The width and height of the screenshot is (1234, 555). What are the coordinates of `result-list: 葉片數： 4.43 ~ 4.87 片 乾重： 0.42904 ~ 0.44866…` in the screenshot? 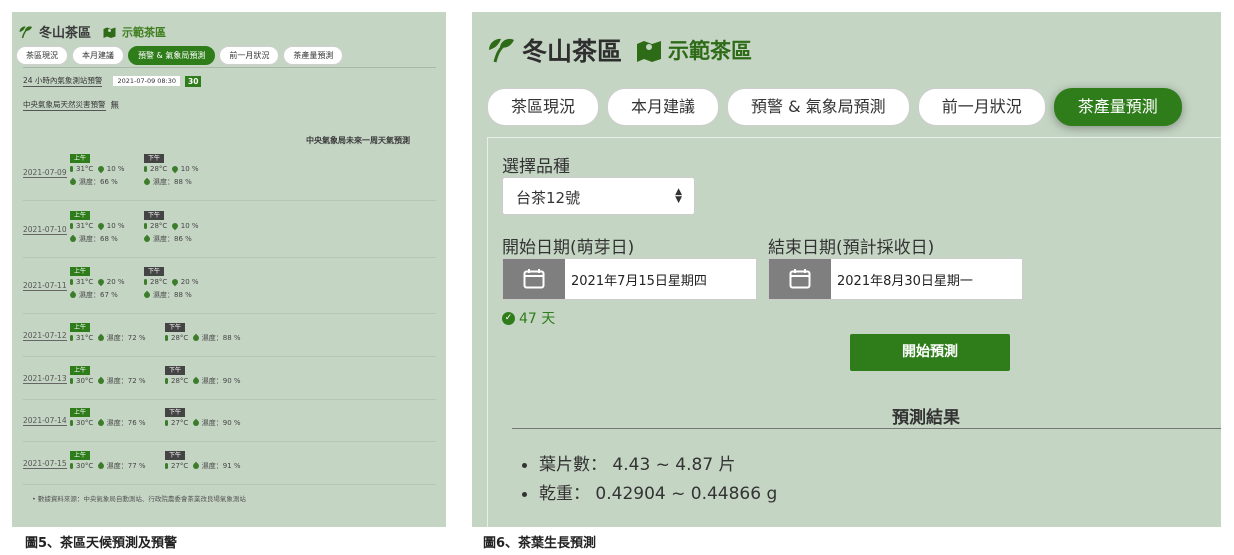 It's located at (649, 480).